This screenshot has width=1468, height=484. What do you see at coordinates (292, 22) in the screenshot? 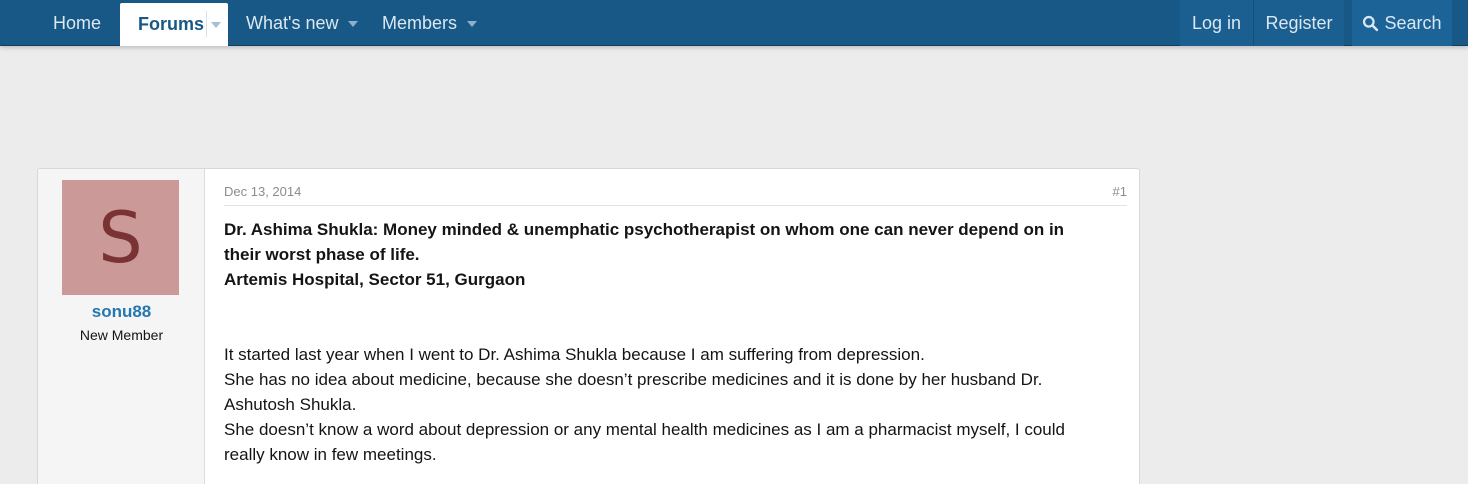
I see `nav-whats-new-label: What's new` at bounding box center [292, 22].